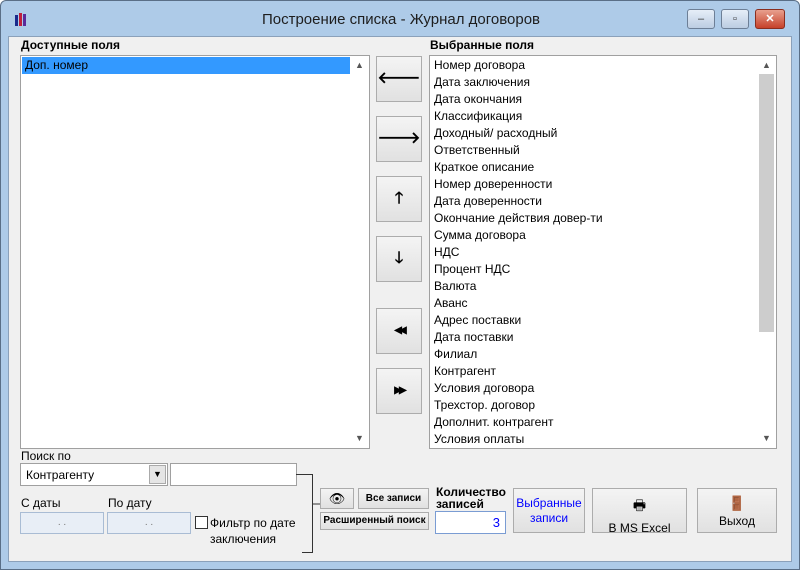 Image resolution: width=800 pixels, height=570 pixels. What do you see at coordinates (735, 19) in the screenshot?
I see `maximize-button: ▫` at bounding box center [735, 19].